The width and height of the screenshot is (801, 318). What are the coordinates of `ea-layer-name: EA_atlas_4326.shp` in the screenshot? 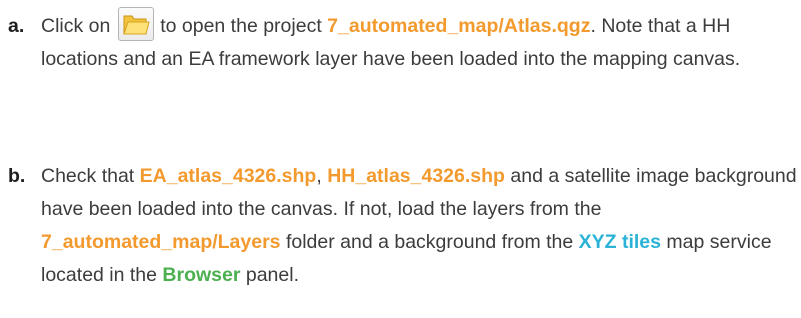 It's located at (228, 176).